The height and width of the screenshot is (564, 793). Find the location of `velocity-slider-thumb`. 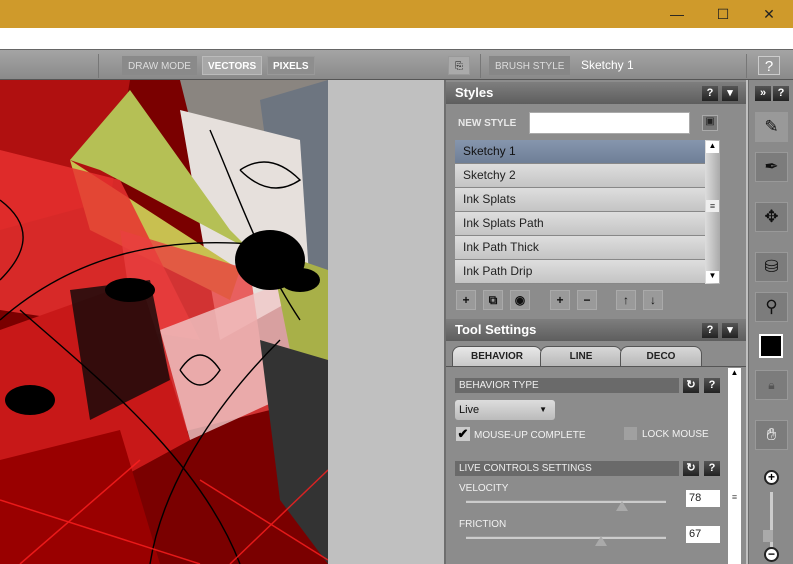

velocity-slider-thumb is located at coordinates (622, 506).